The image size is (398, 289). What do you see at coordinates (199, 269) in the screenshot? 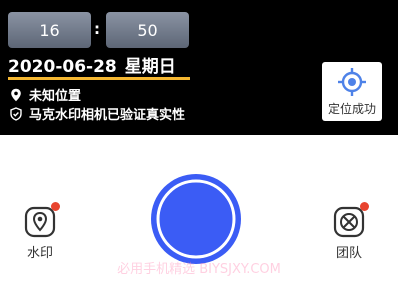
I see `site-watermark: 必用手机精选 BIYSJXY.COM` at bounding box center [199, 269].